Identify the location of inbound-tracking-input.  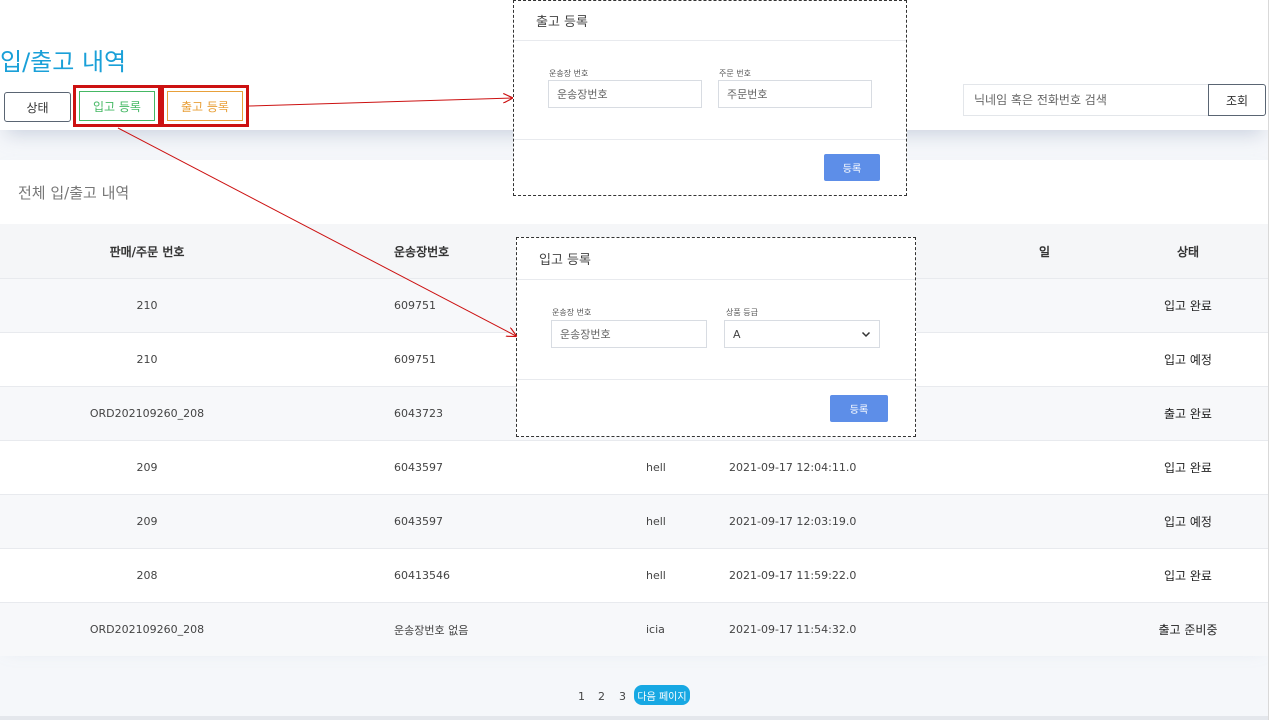
(629, 334).